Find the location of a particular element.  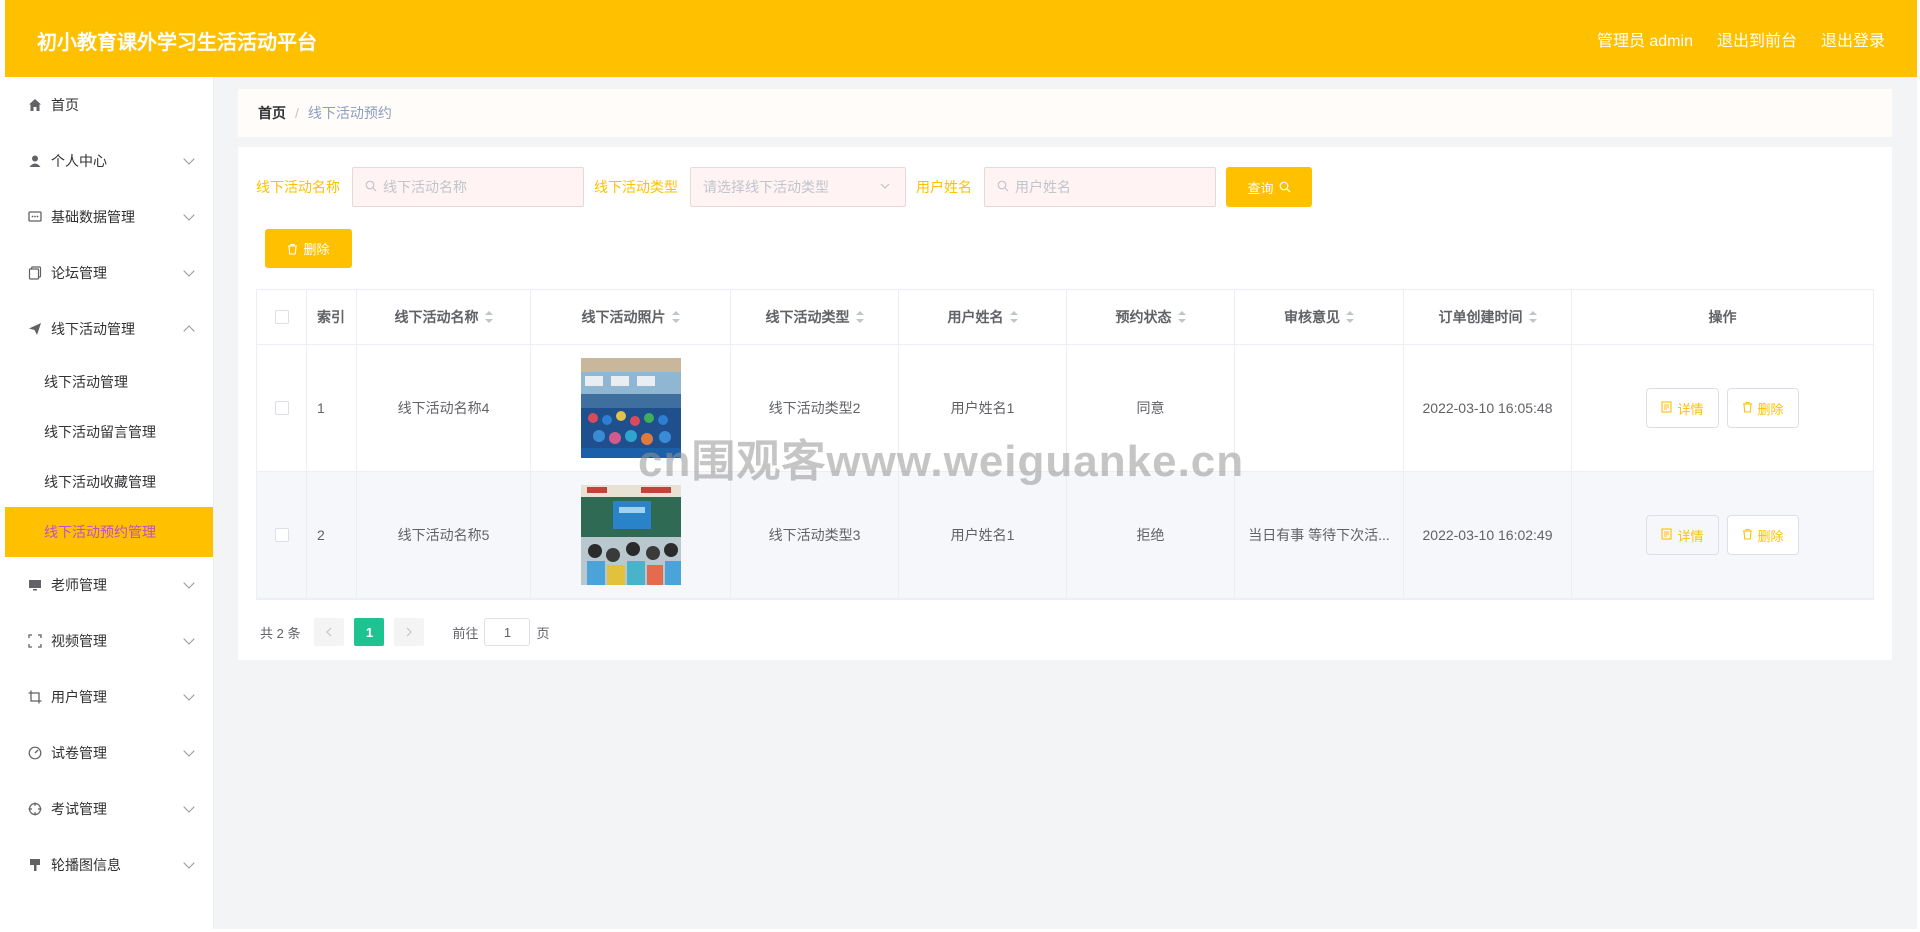

detail-label: 详情 is located at coordinates (1690, 409).